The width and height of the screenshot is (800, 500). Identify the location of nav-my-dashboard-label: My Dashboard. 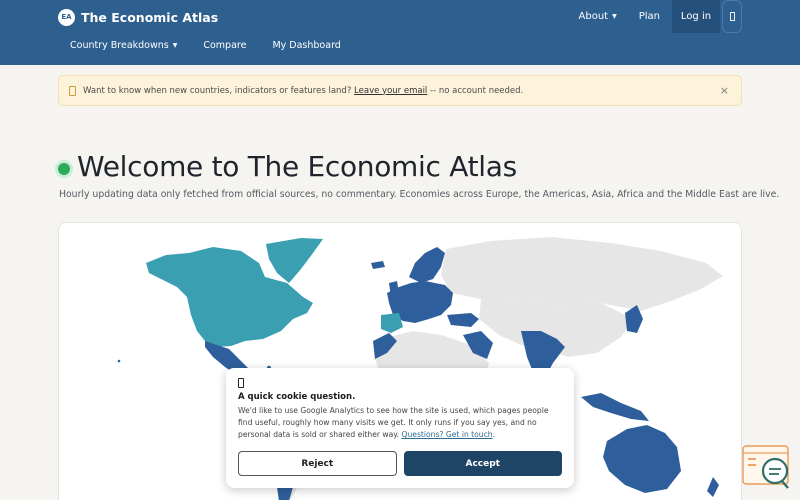
(306, 45).